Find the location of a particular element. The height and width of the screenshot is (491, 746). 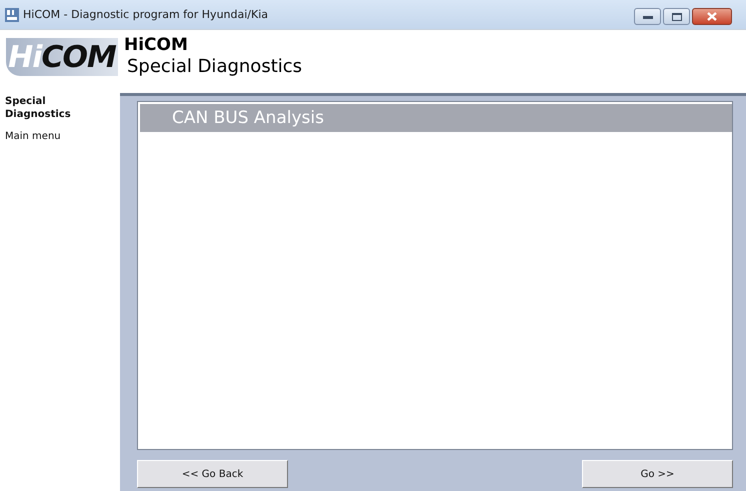

app-icon is located at coordinates (12, 15).